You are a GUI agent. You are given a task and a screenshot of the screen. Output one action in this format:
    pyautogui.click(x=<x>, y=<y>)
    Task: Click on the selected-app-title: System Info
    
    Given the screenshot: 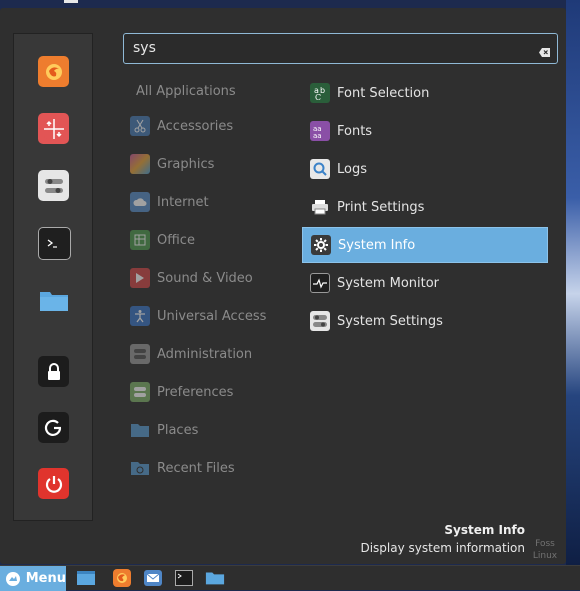 What is the action you would take?
    pyautogui.click(x=484, y=530)
    